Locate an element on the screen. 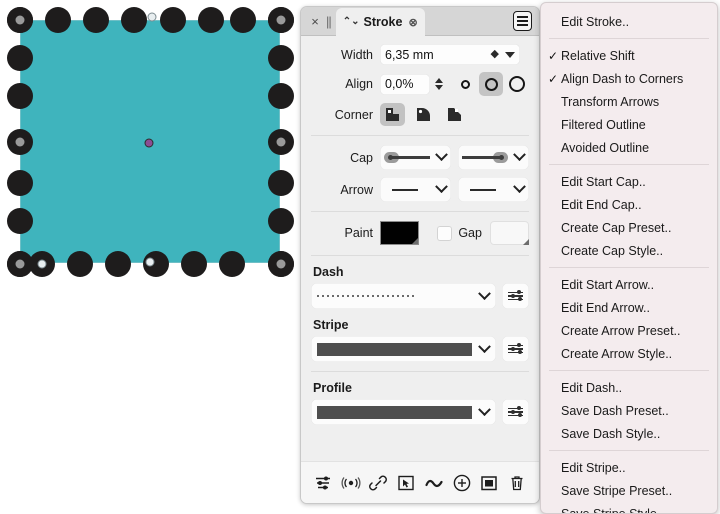 The image size is (720, 514). align-inside-button is located at coordinates (465, 84).